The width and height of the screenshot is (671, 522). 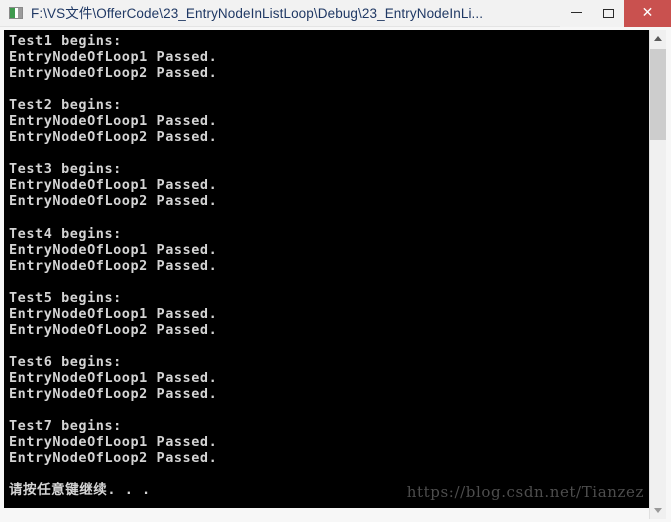 What do you see at coordinates (657, 274) in the screenshot?
I see `vertical-scrollbar` at bounding box center [657, 274].